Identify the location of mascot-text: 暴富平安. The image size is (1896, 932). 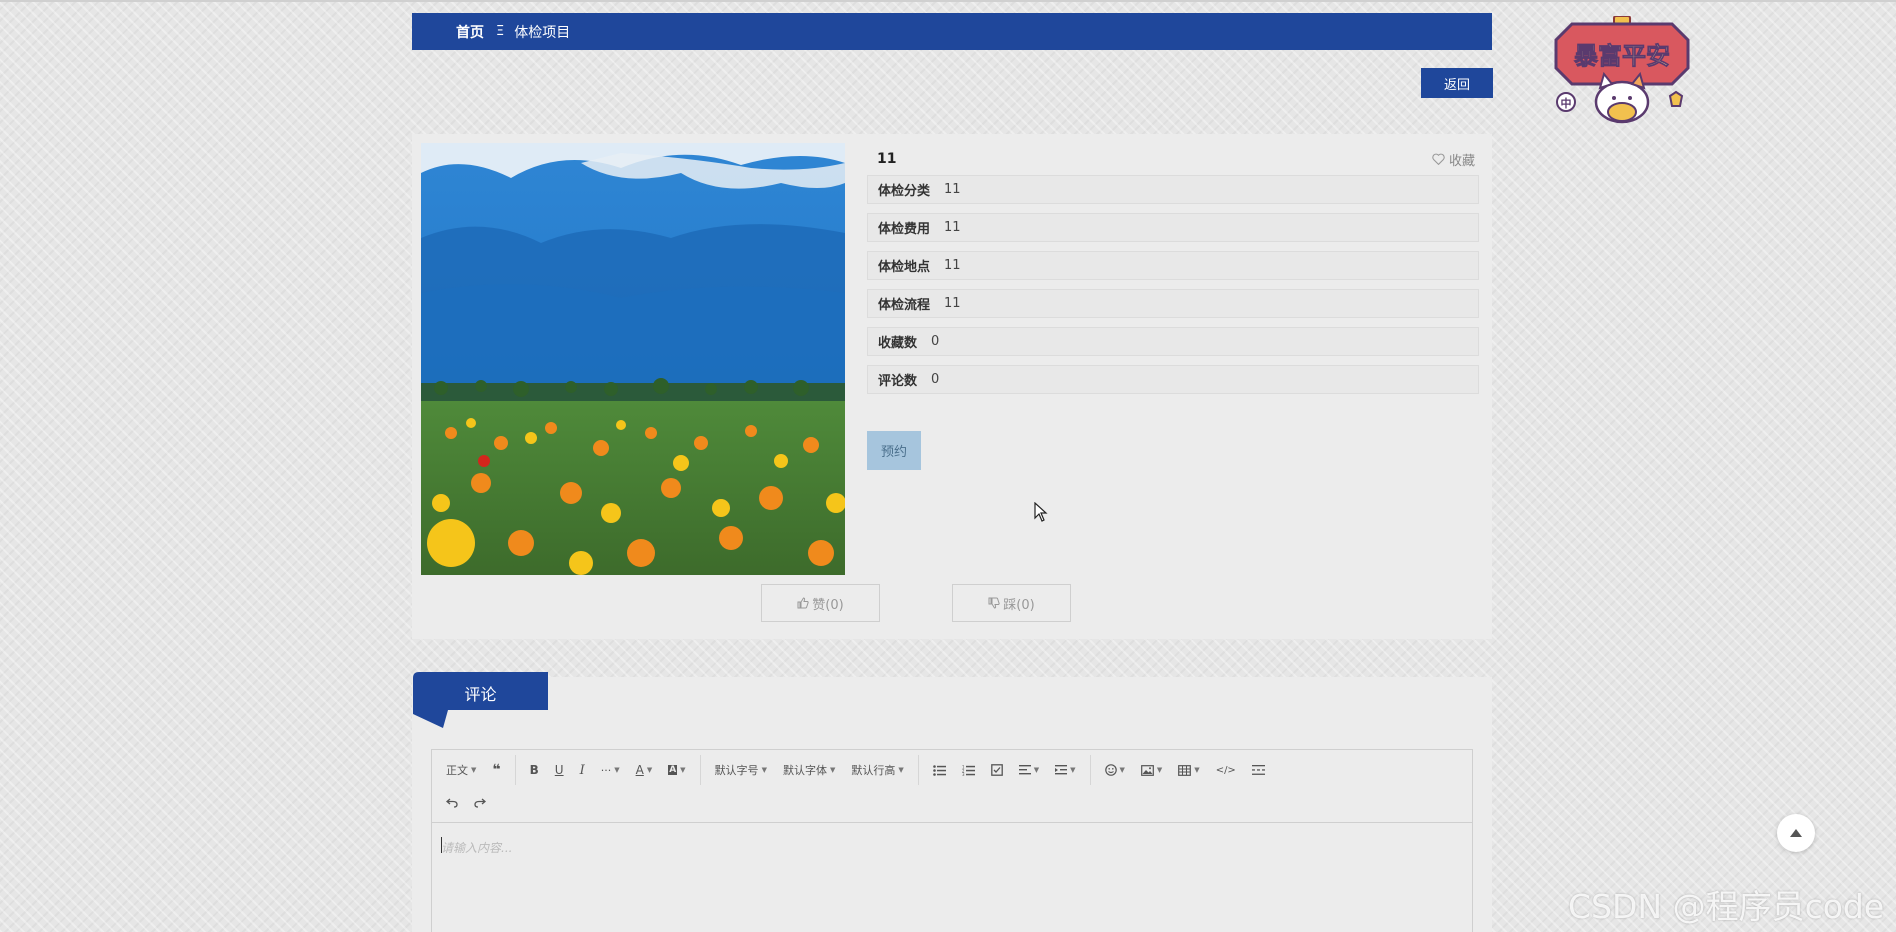
(1622, 56).